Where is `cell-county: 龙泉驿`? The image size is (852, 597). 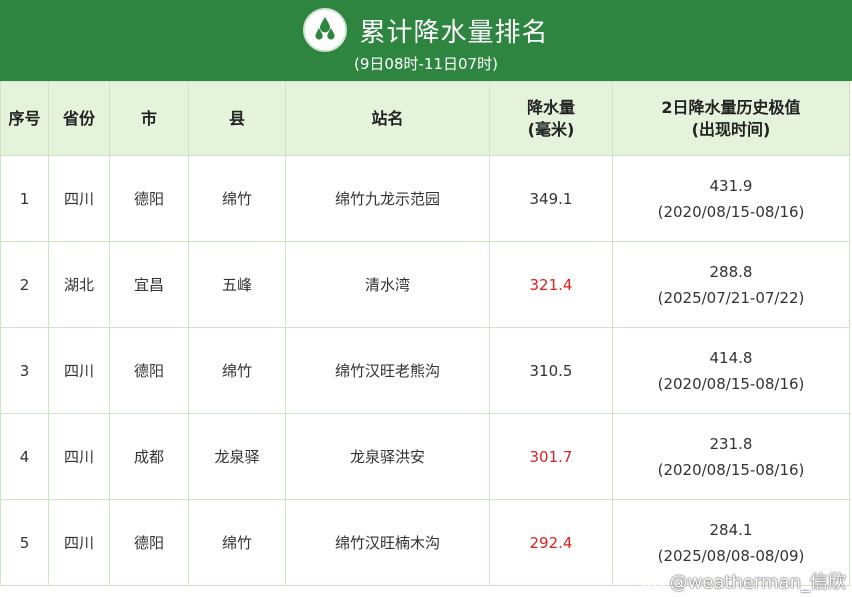
cell-county: 龙泉驿 is located at coordinates (237, 456).